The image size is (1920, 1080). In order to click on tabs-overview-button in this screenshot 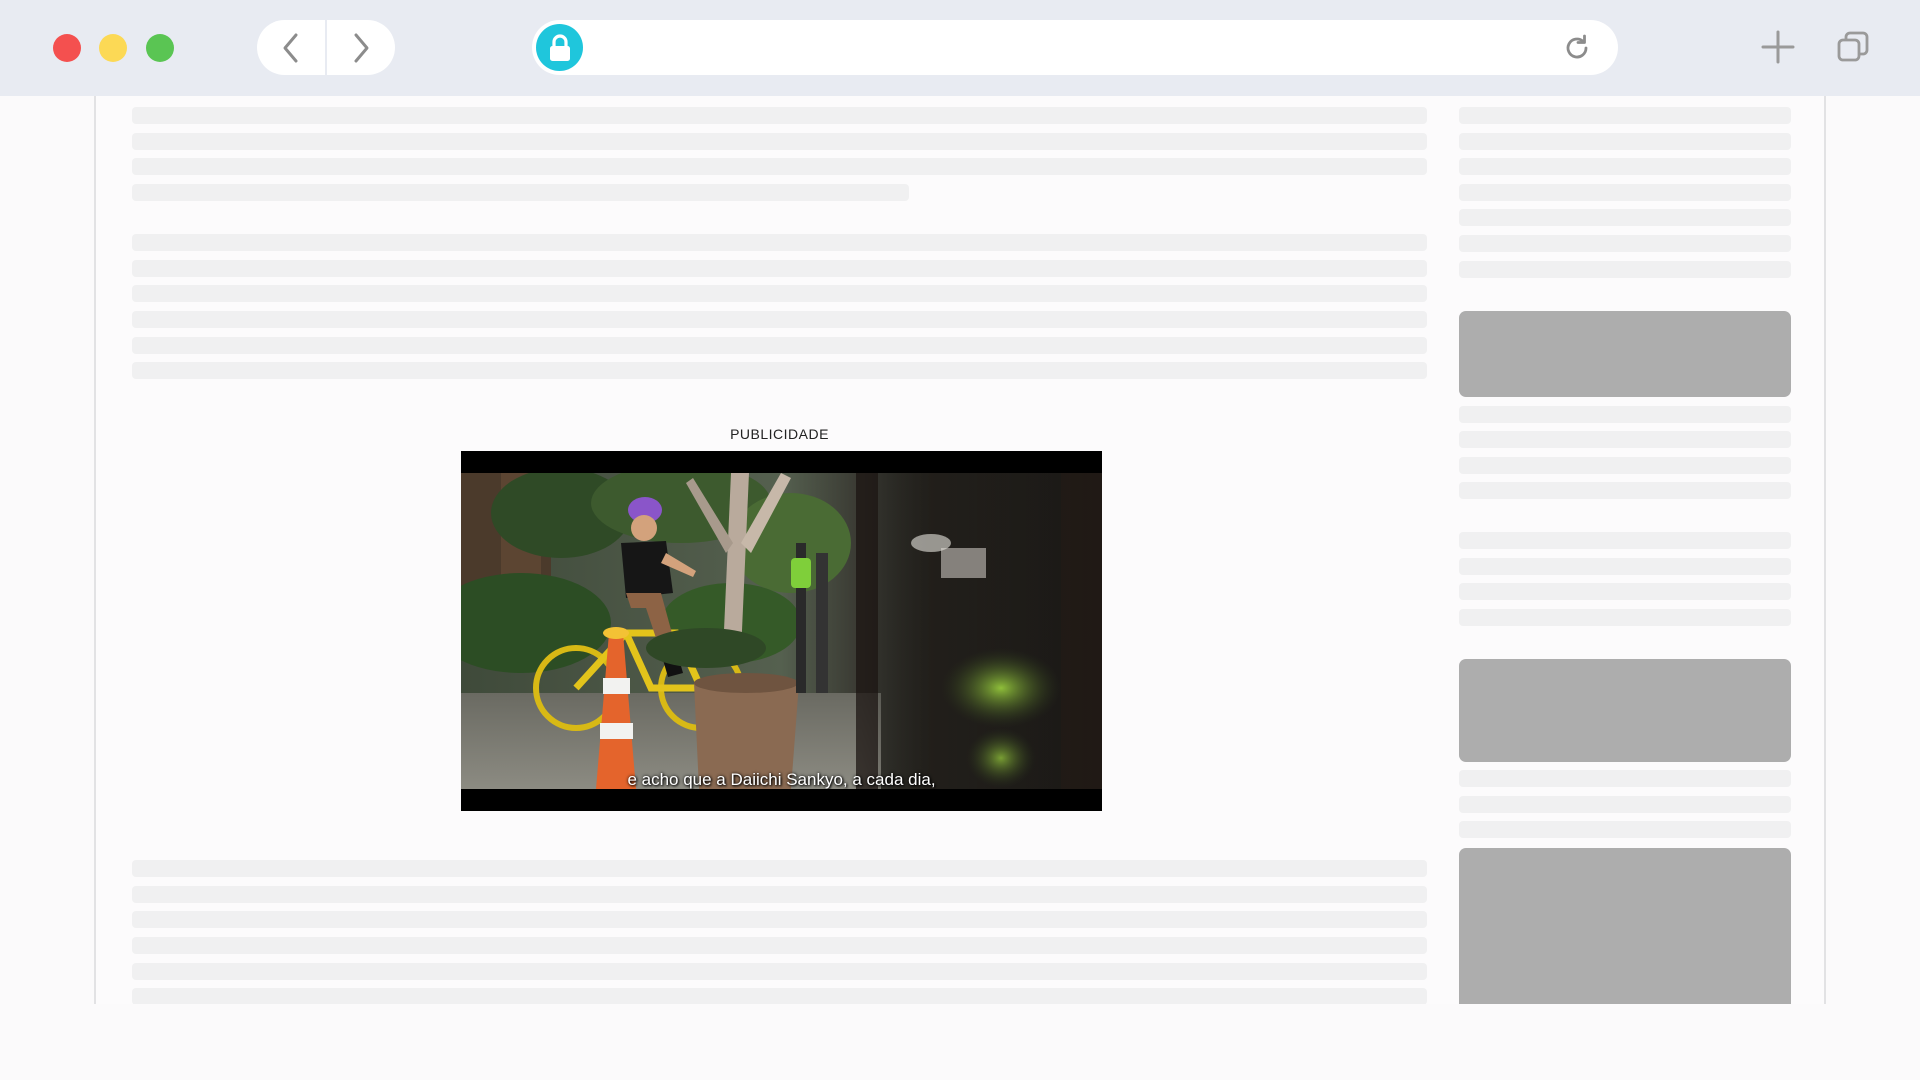, I will do `click(1853, 47)`.